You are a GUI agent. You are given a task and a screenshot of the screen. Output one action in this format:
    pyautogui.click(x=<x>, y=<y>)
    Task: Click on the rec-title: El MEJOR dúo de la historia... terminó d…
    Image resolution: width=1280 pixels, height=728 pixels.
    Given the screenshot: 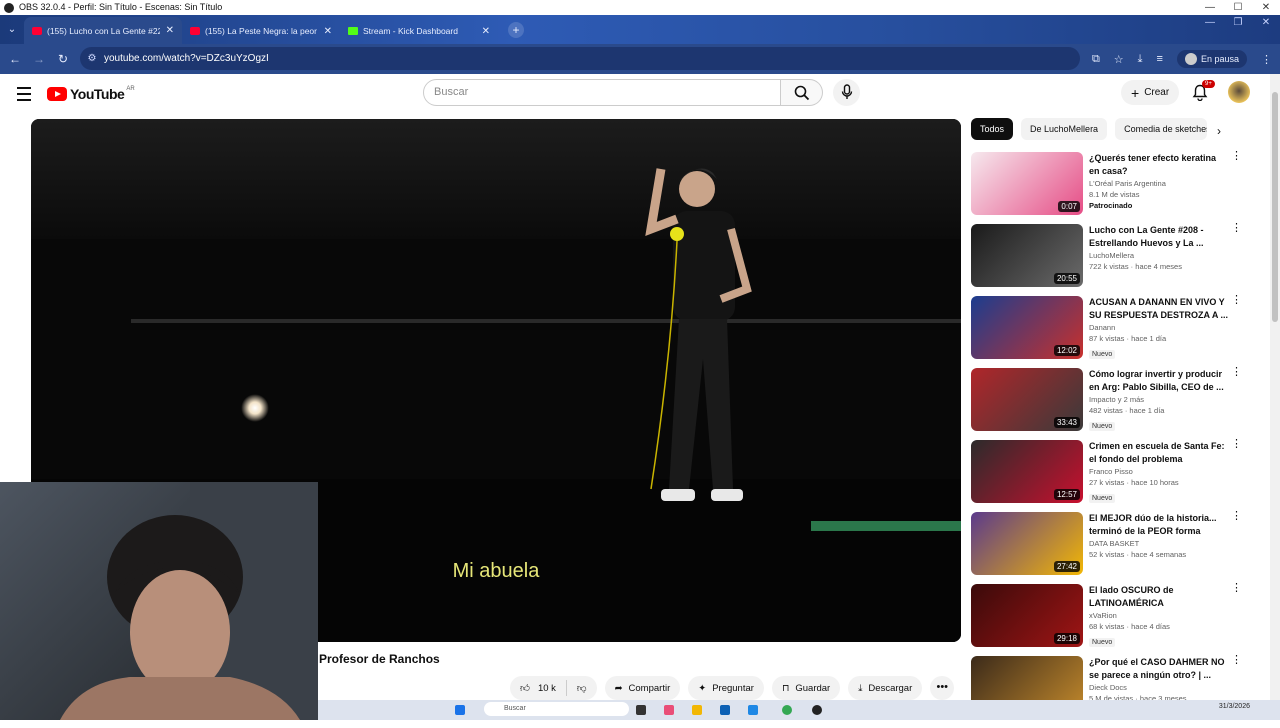 What is the action you would take?
    pyautogui.click(x=1159, y=524)
    